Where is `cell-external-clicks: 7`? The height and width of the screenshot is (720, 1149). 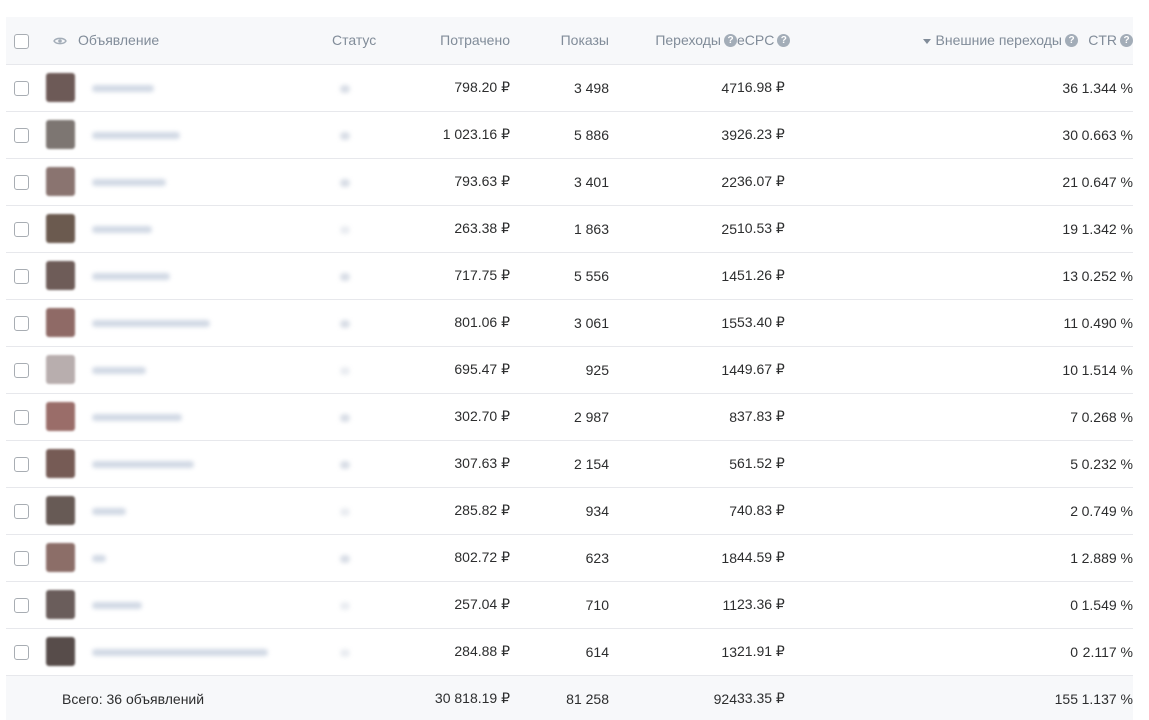
cell-external-clicks: 7 is located at coordinates (1074, 416).